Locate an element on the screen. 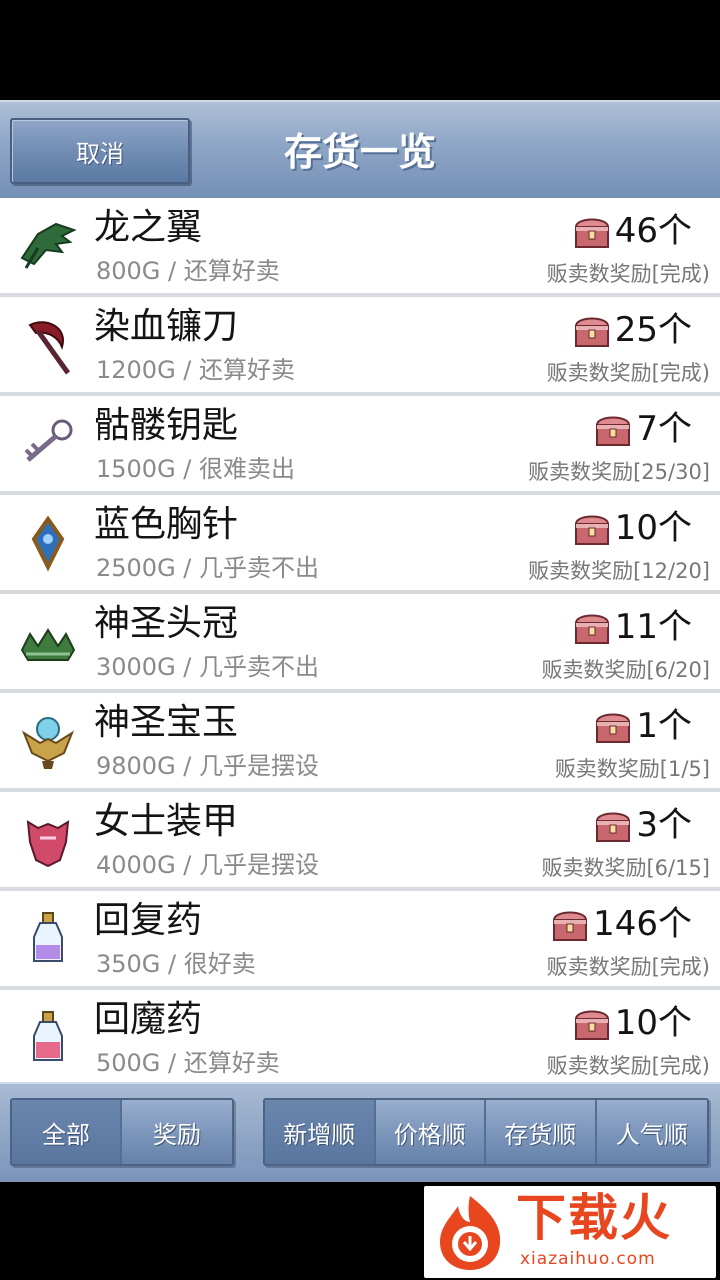 Image resolution: width=720 pixels, height=1280 pixels. stock-count: 146个 is located at coordinates (642, 924).